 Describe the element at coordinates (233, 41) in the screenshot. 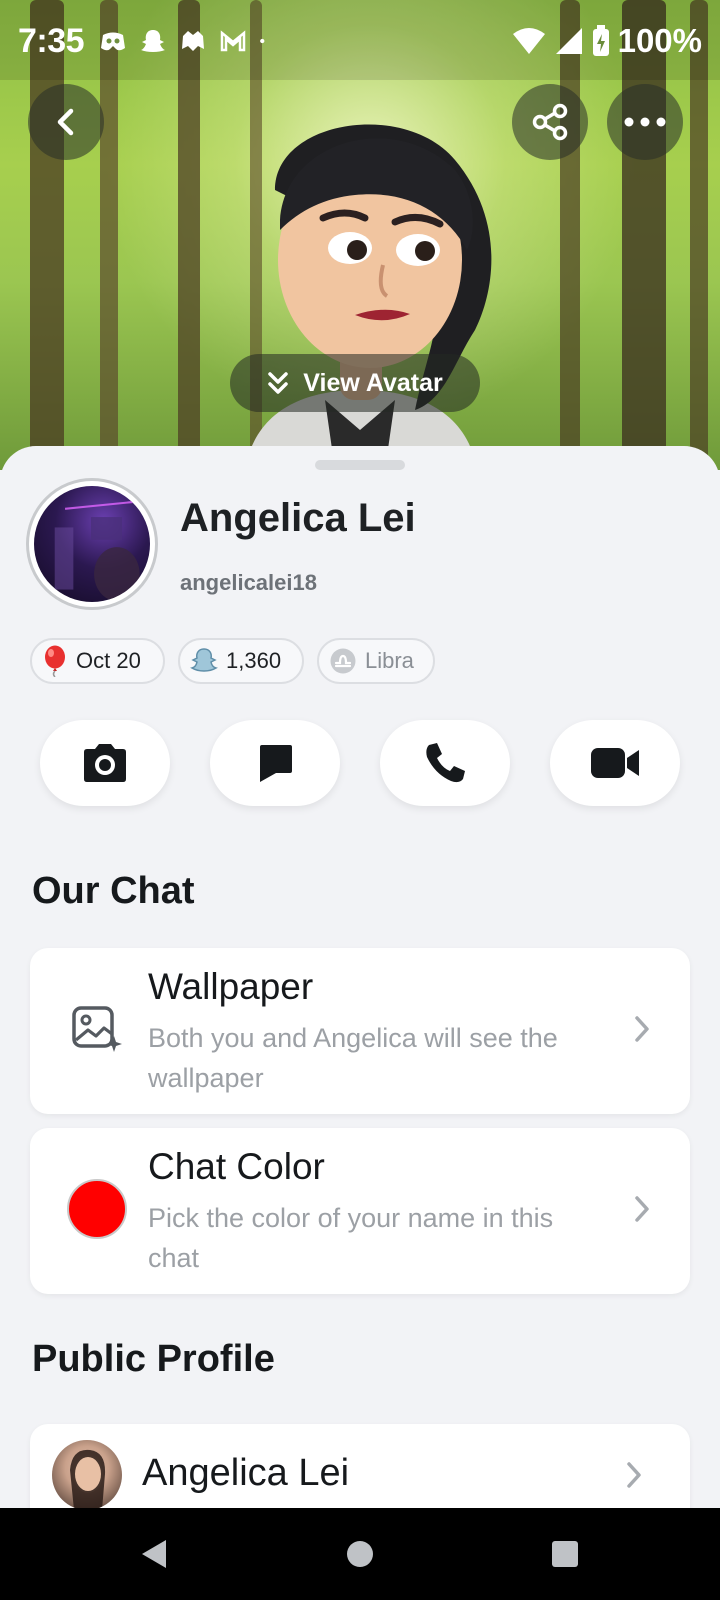

I see `gmail-icon` at that location.